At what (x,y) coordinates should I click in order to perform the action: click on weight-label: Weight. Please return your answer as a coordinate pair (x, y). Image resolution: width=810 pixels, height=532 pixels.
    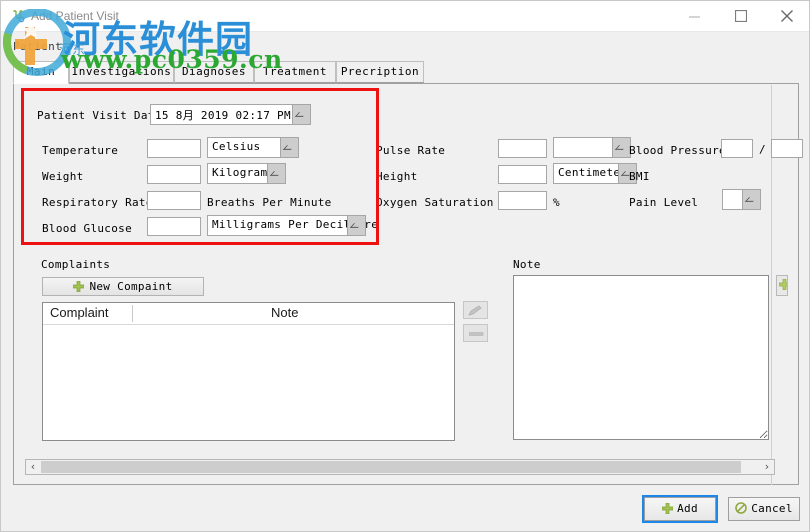
    Looking at the image, I should click on (63, 176).